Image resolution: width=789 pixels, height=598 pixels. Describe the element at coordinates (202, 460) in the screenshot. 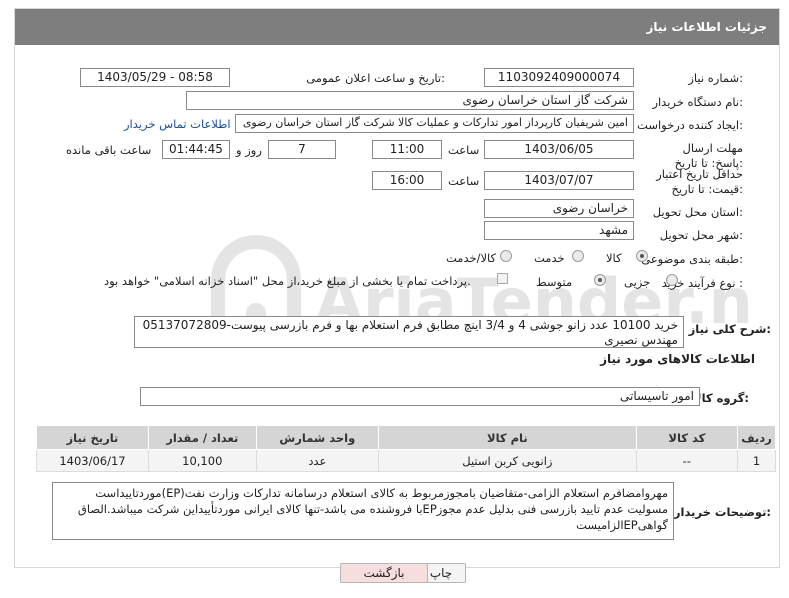

I see `cell-qty: 10,100` at that location.